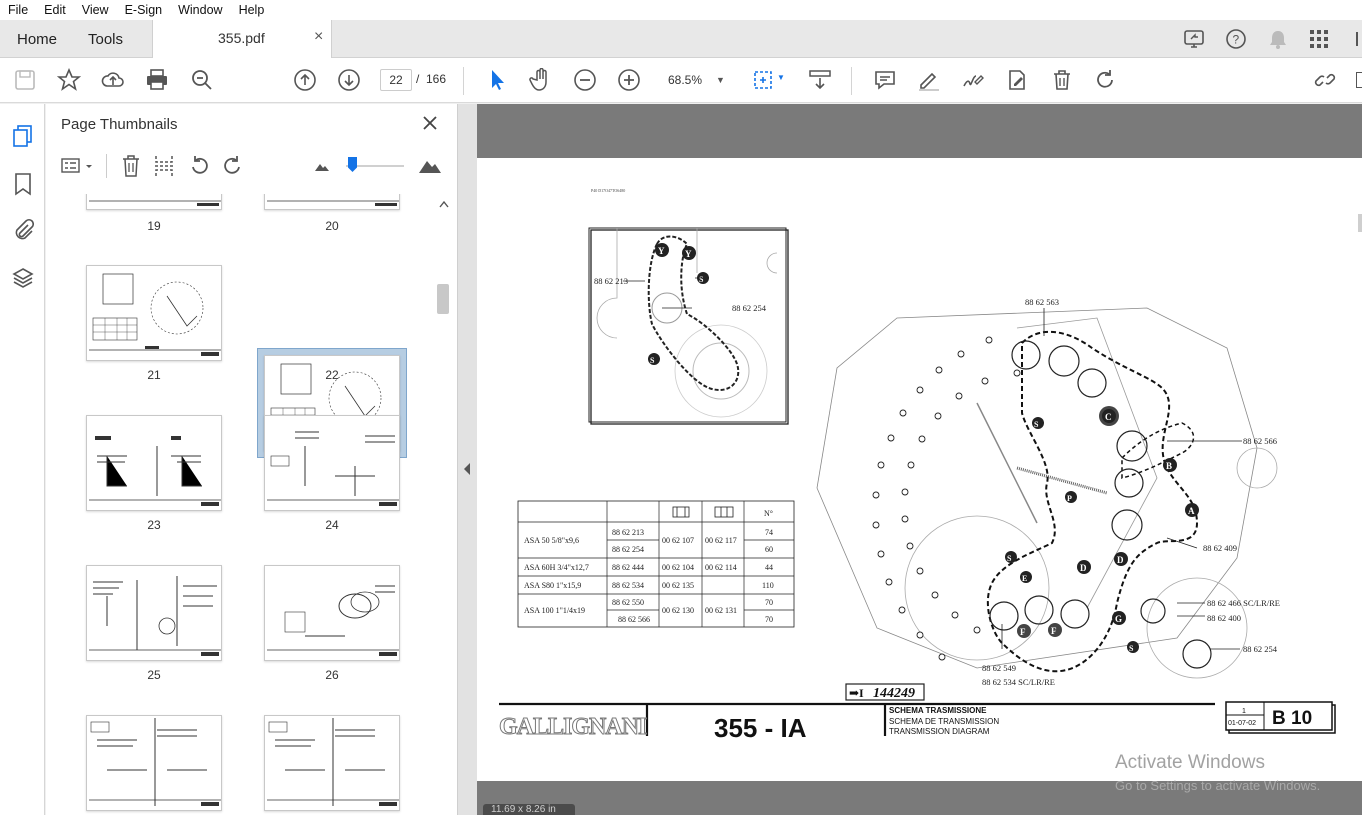 Image resolution: width=1362 pixels, height=815 pixels. What do you see at coordinates (820, 80) in the screenshot?
I see `scroll-mode-icon` at bounding box center [820, 80].